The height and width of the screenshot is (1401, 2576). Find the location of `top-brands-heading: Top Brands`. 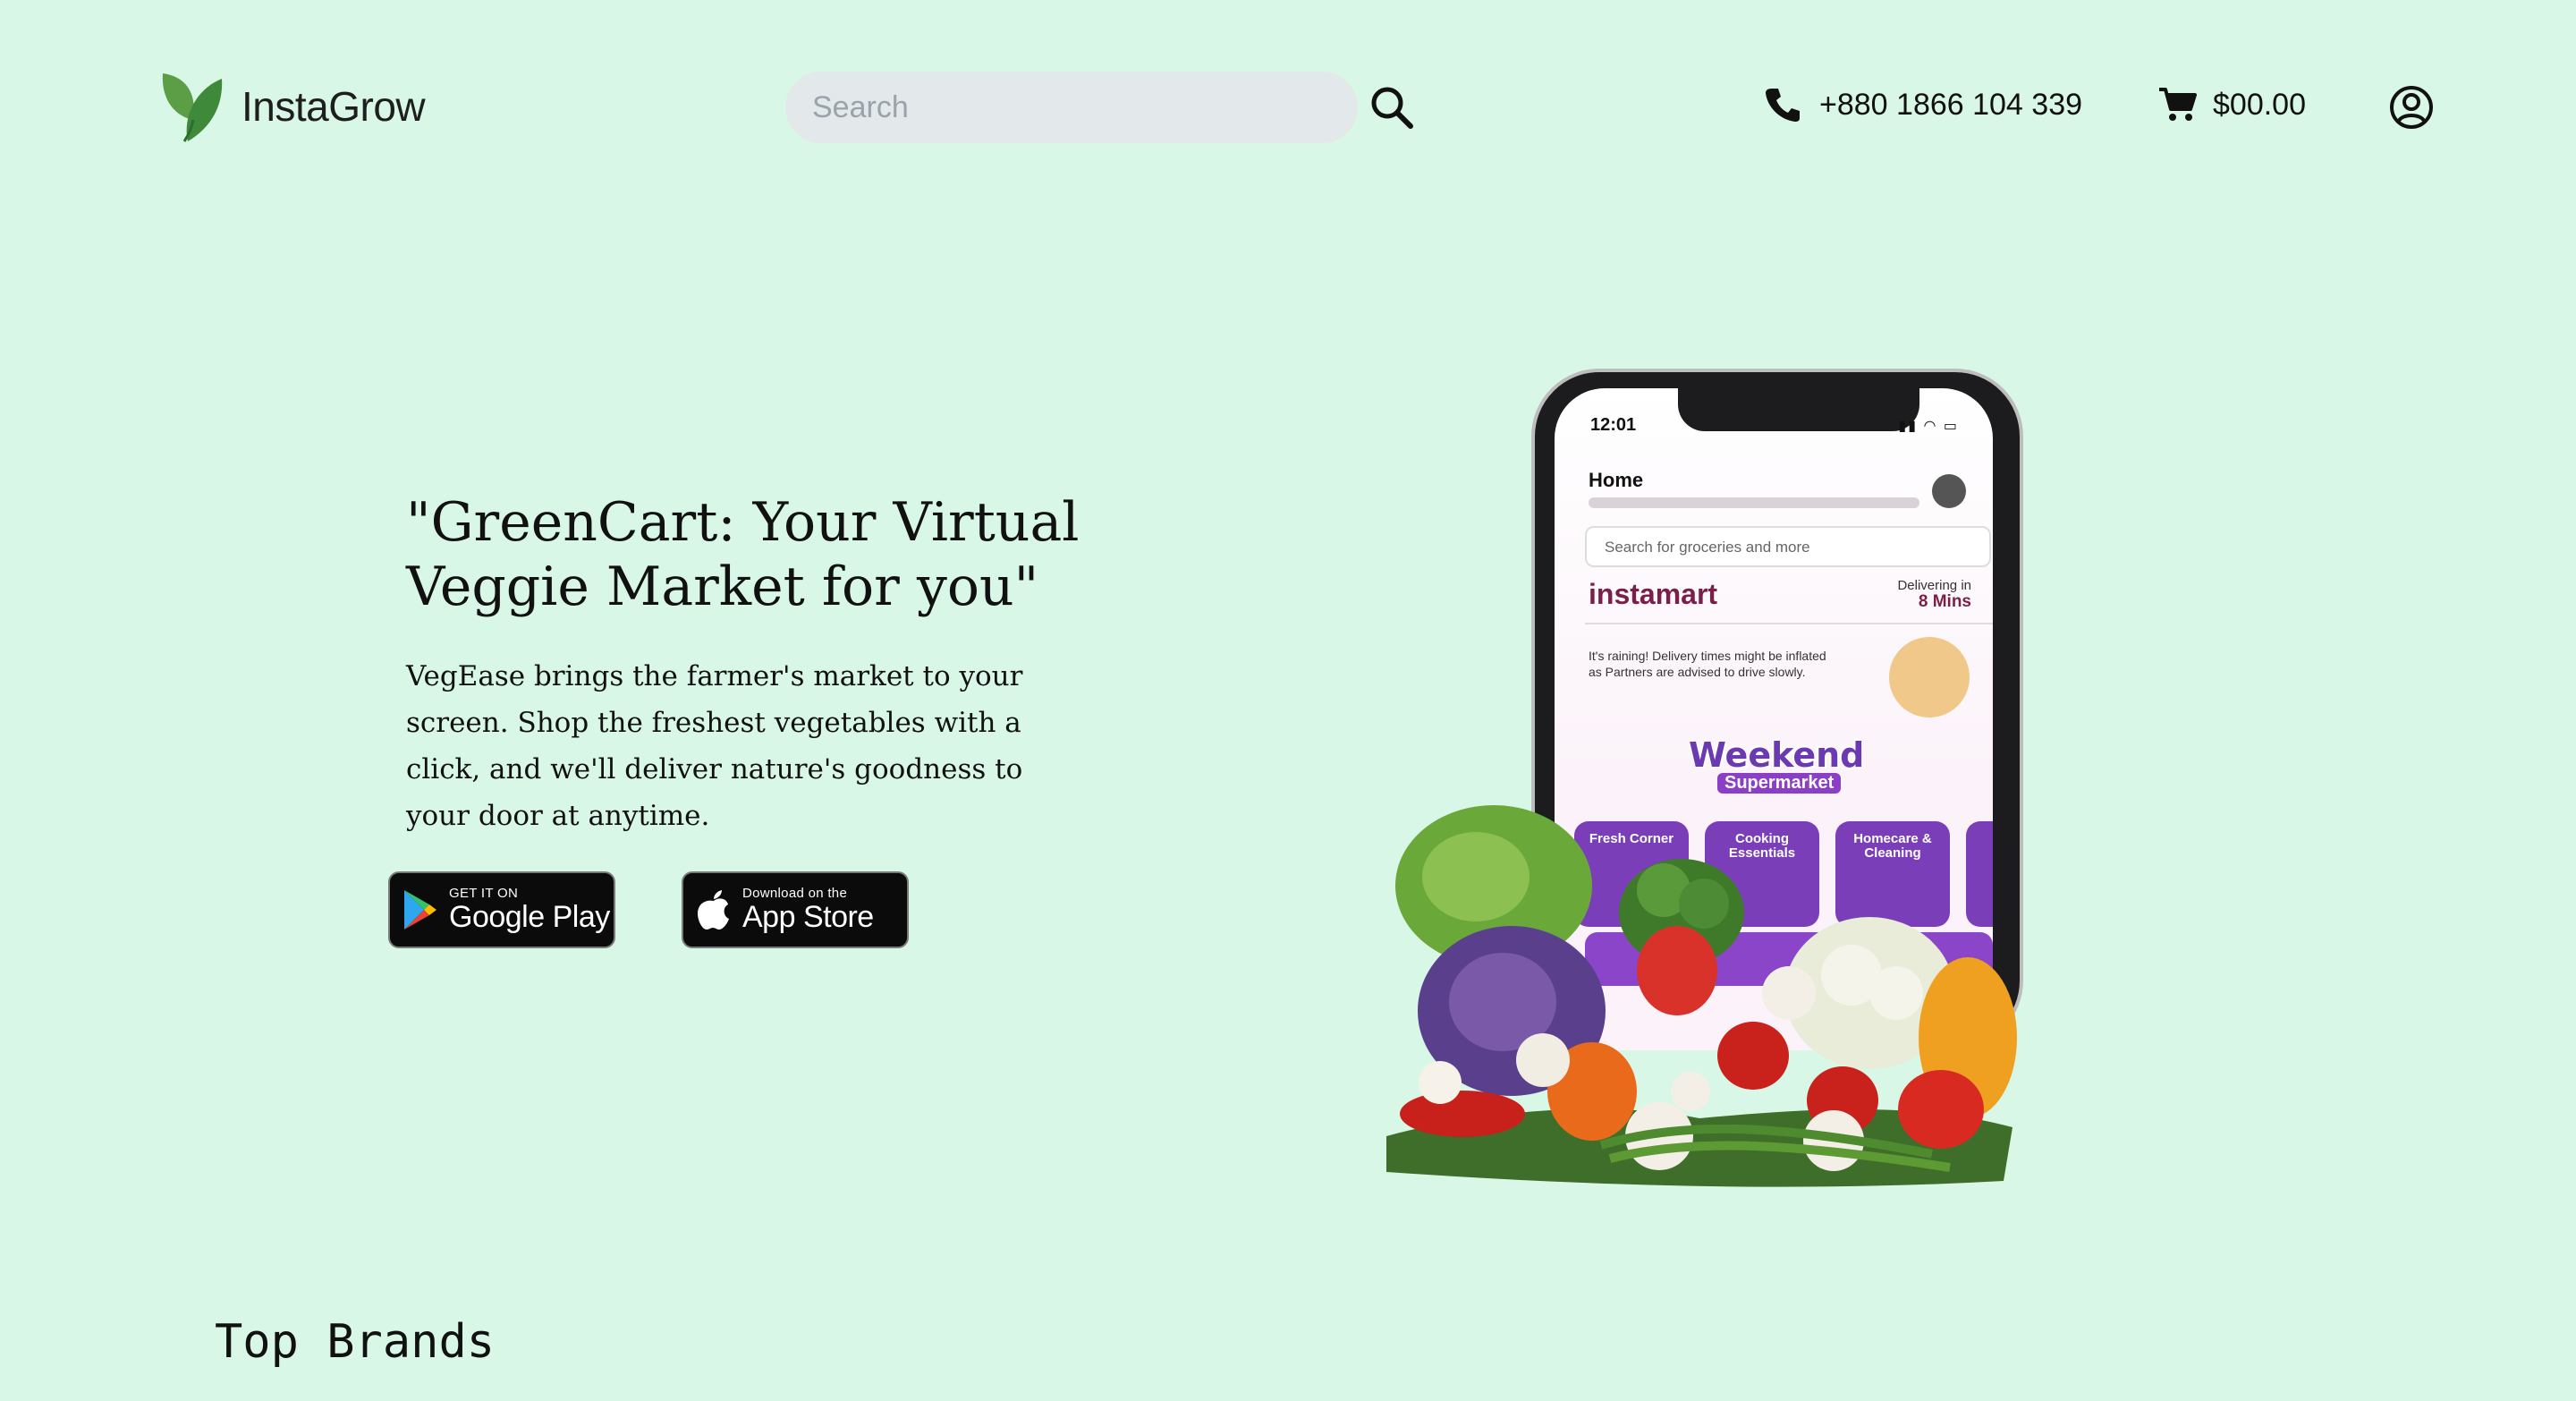

top-brands-heading: Top Brands is located at coordinates (355, 1342).